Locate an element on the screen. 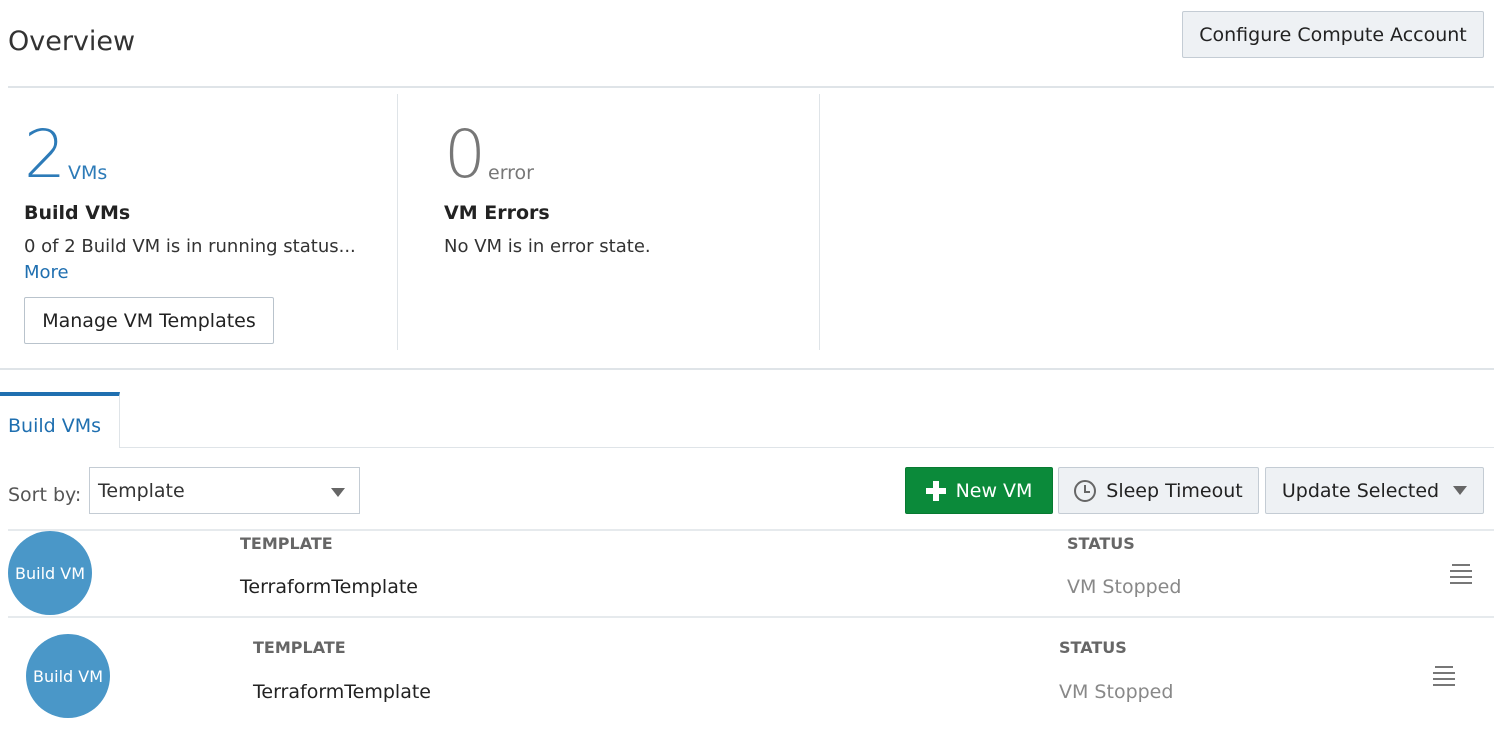 The height and width of the screenshot is (729, 1494). clock-icon is located at coordinates (1085, 490).